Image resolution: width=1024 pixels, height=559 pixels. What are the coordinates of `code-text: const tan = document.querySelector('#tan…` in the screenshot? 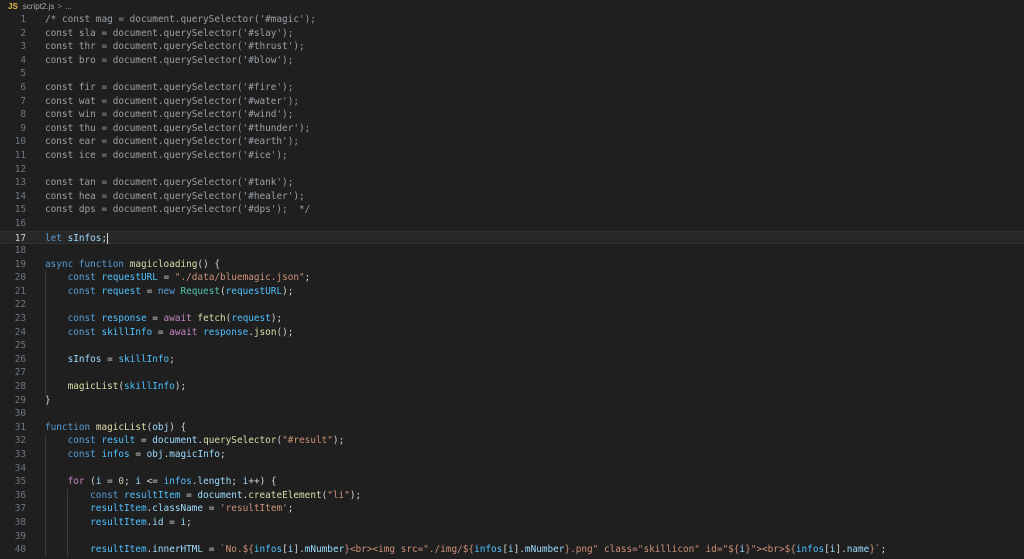 It's located at (169, 183).